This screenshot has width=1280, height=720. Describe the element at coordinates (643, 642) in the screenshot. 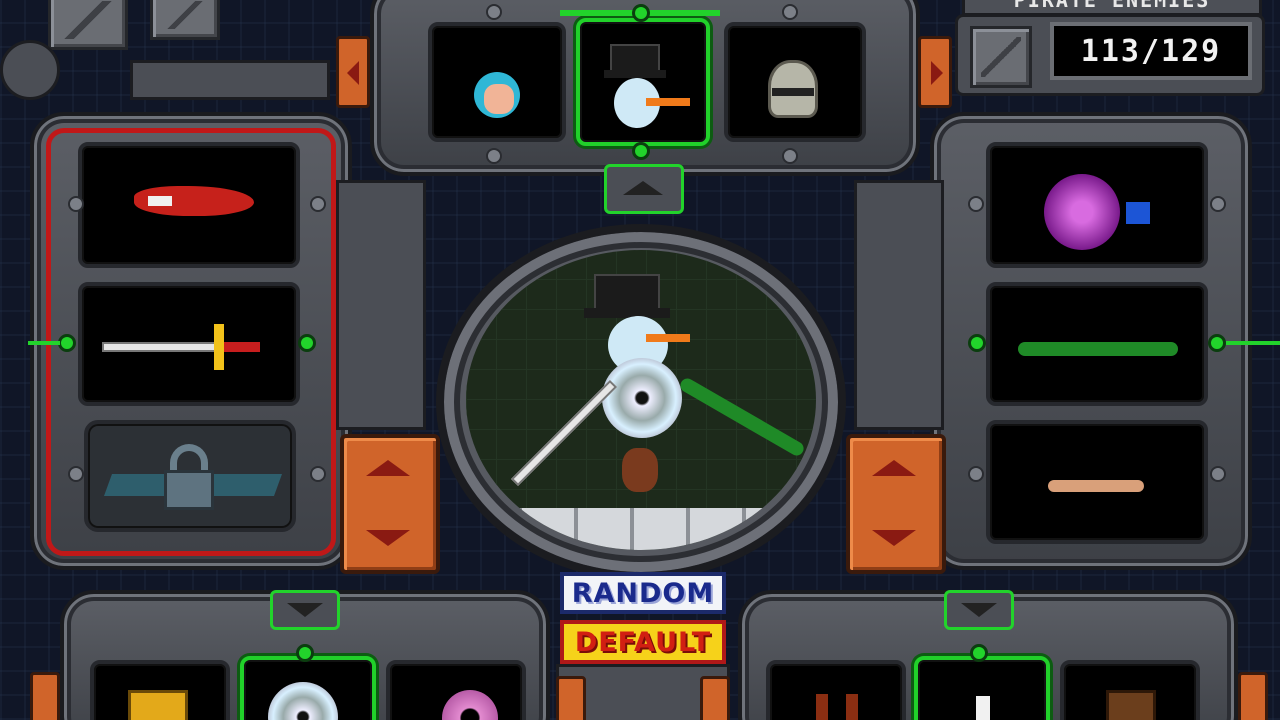

I see `default-button: DEFAULT` at that location.